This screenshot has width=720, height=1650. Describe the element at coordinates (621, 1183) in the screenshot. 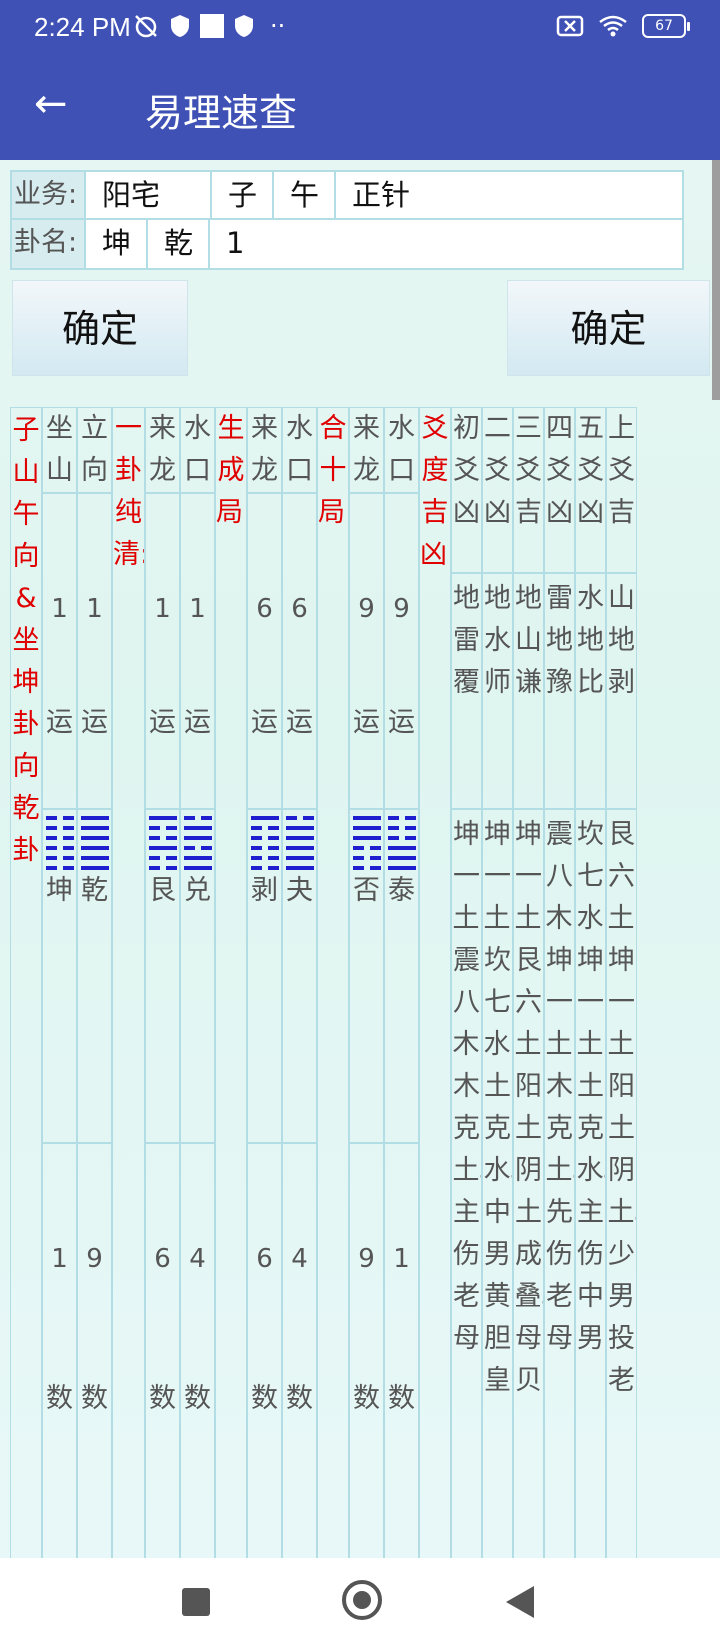

I see `yao-note-cell: 艮六土,坤一土,阳土阴土。少男投老` at that location.